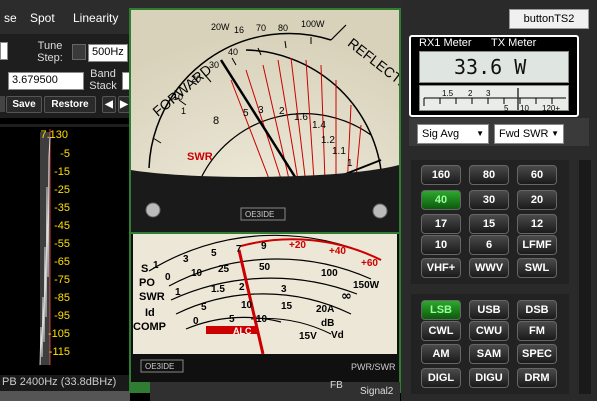 This screenshot has width=597, height=401. I want to click on chevron-down-icon: ▼, so click(480, 133).